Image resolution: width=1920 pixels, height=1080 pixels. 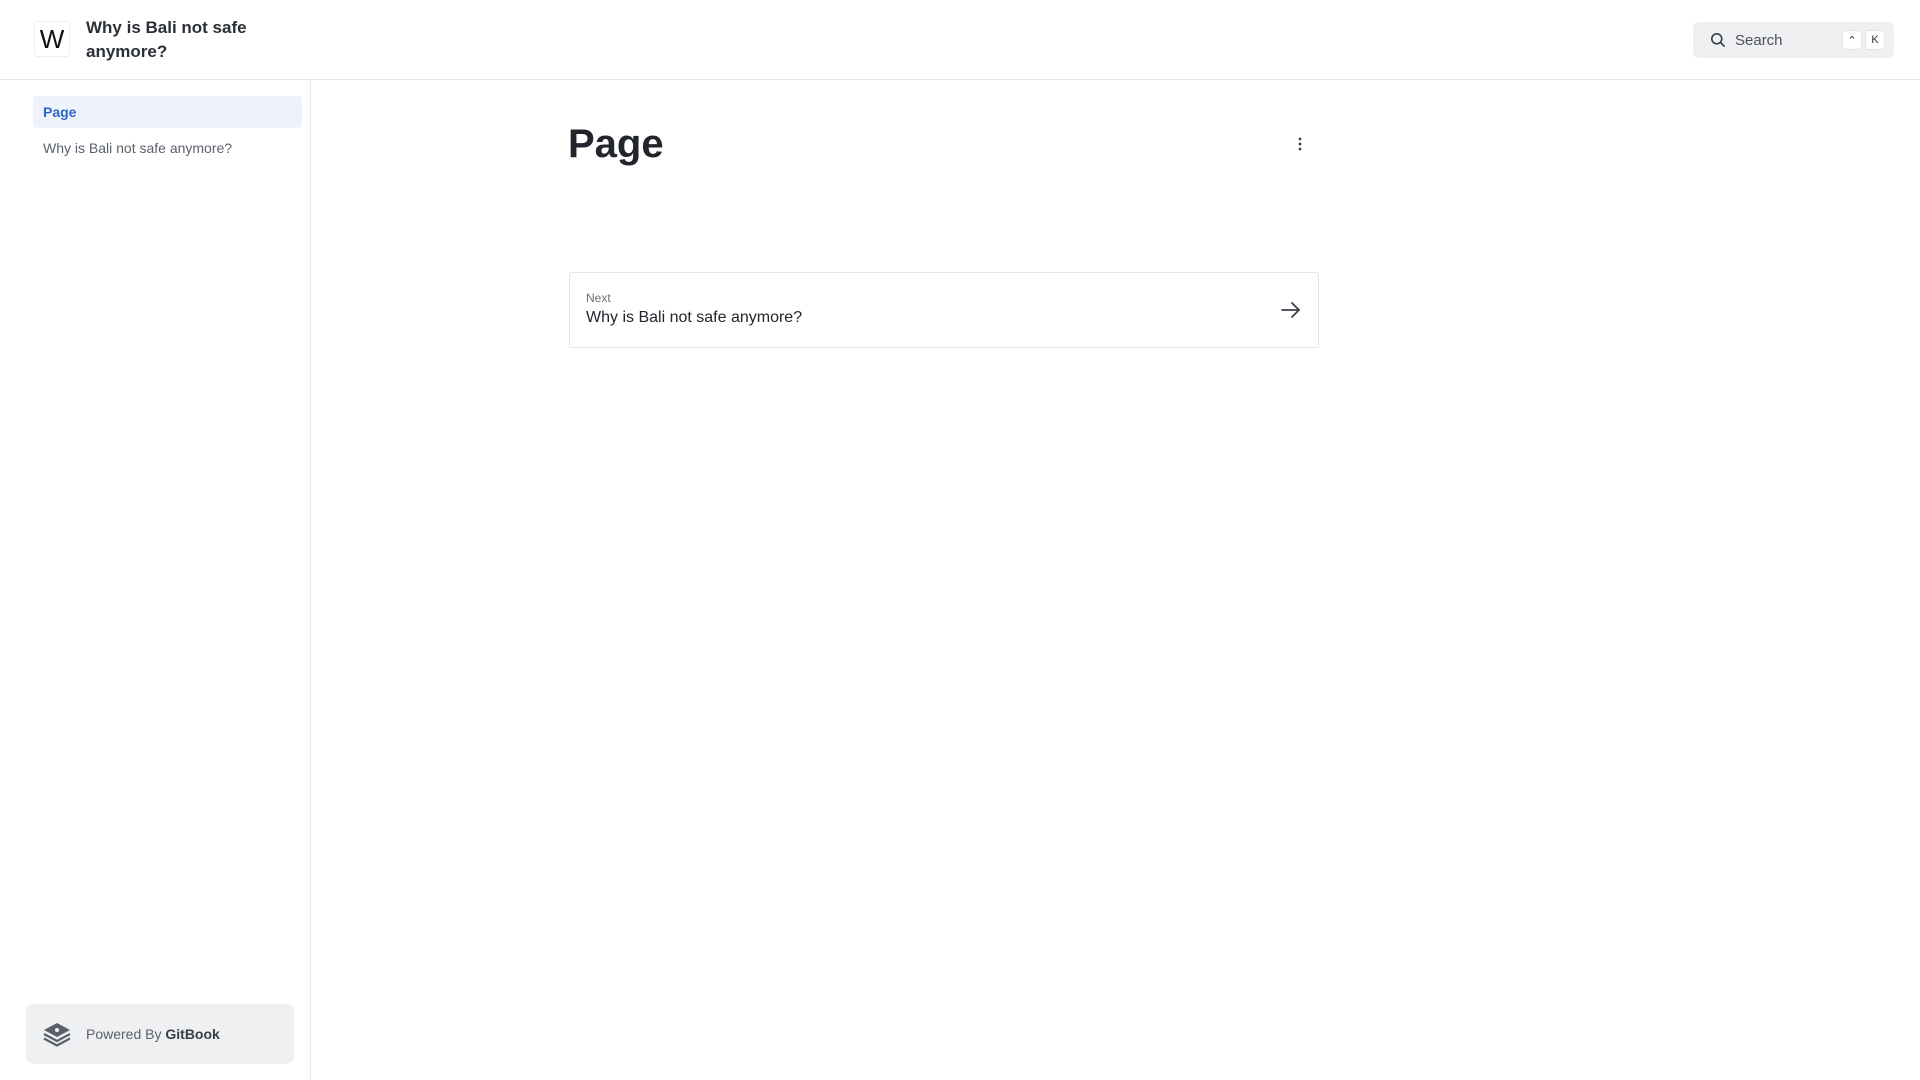 I want to click on page-actions-button, so click(x=1300, y=144).